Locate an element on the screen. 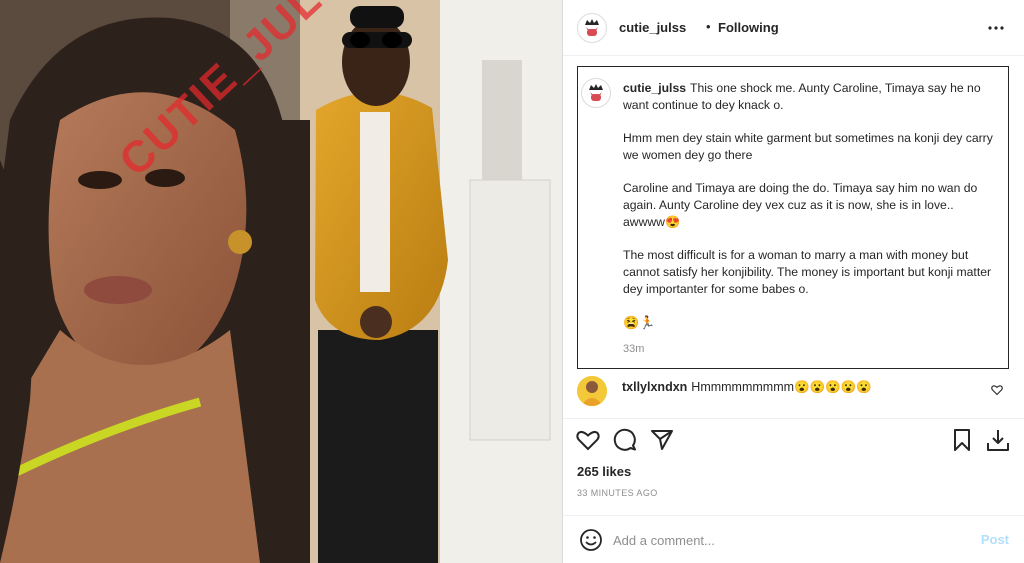  more-horizontal-icon is located at coordinates (996, 28).